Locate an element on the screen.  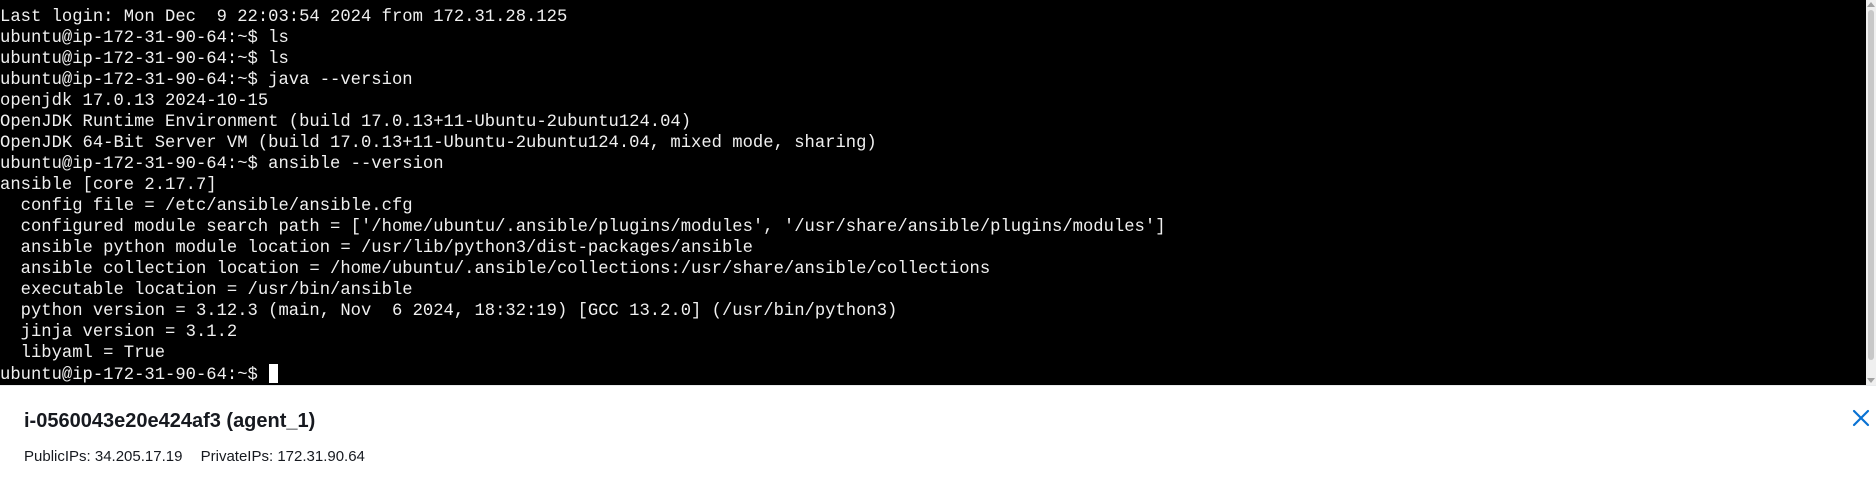
terminal-line: config file = /etc/ansible/ansible.cfg is located at coordinates (206, 206).